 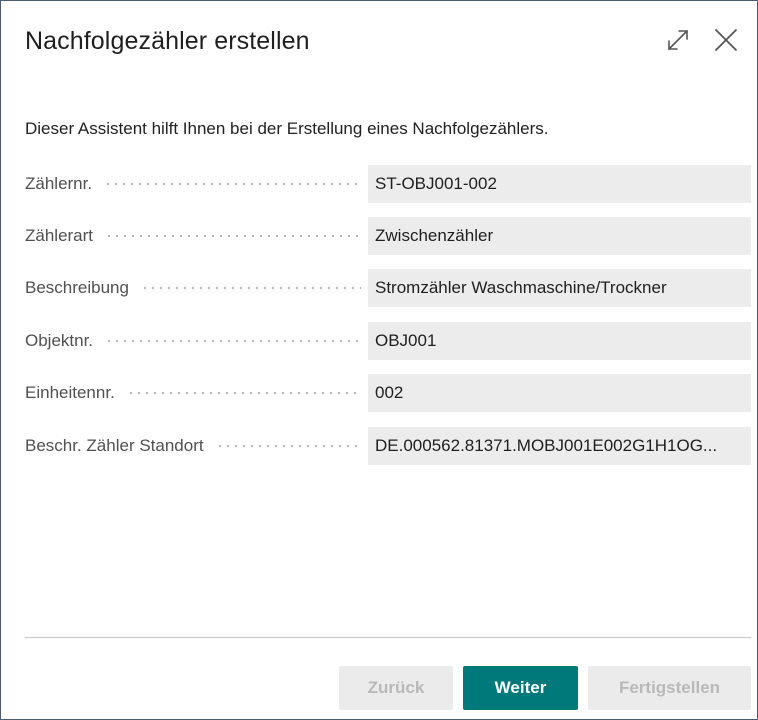 I want to click on field-value-einheitennr: 002, so click(x=559, y=393).